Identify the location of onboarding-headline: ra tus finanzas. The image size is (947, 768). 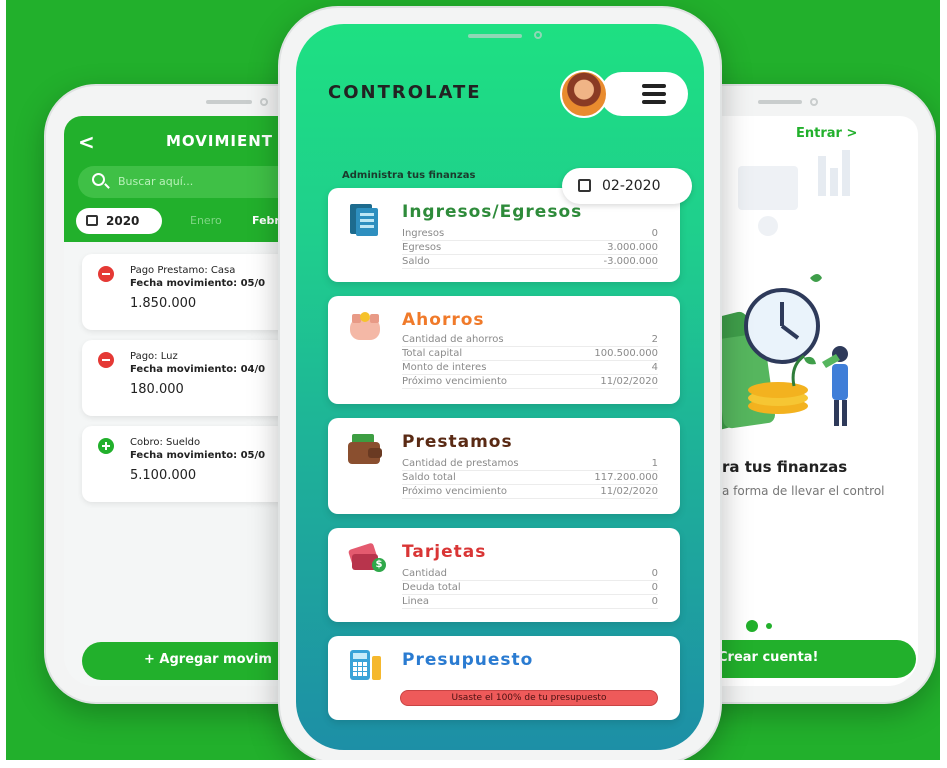
(785, 467).